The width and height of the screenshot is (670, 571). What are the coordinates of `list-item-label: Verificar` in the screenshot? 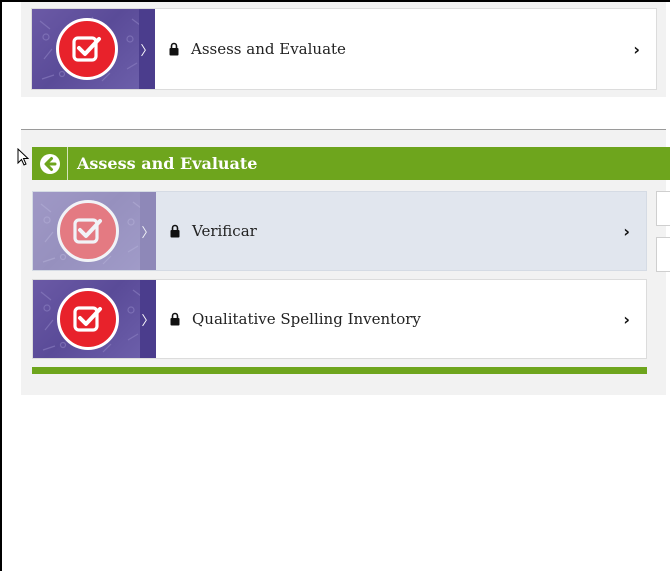 It's located at (224, 231).